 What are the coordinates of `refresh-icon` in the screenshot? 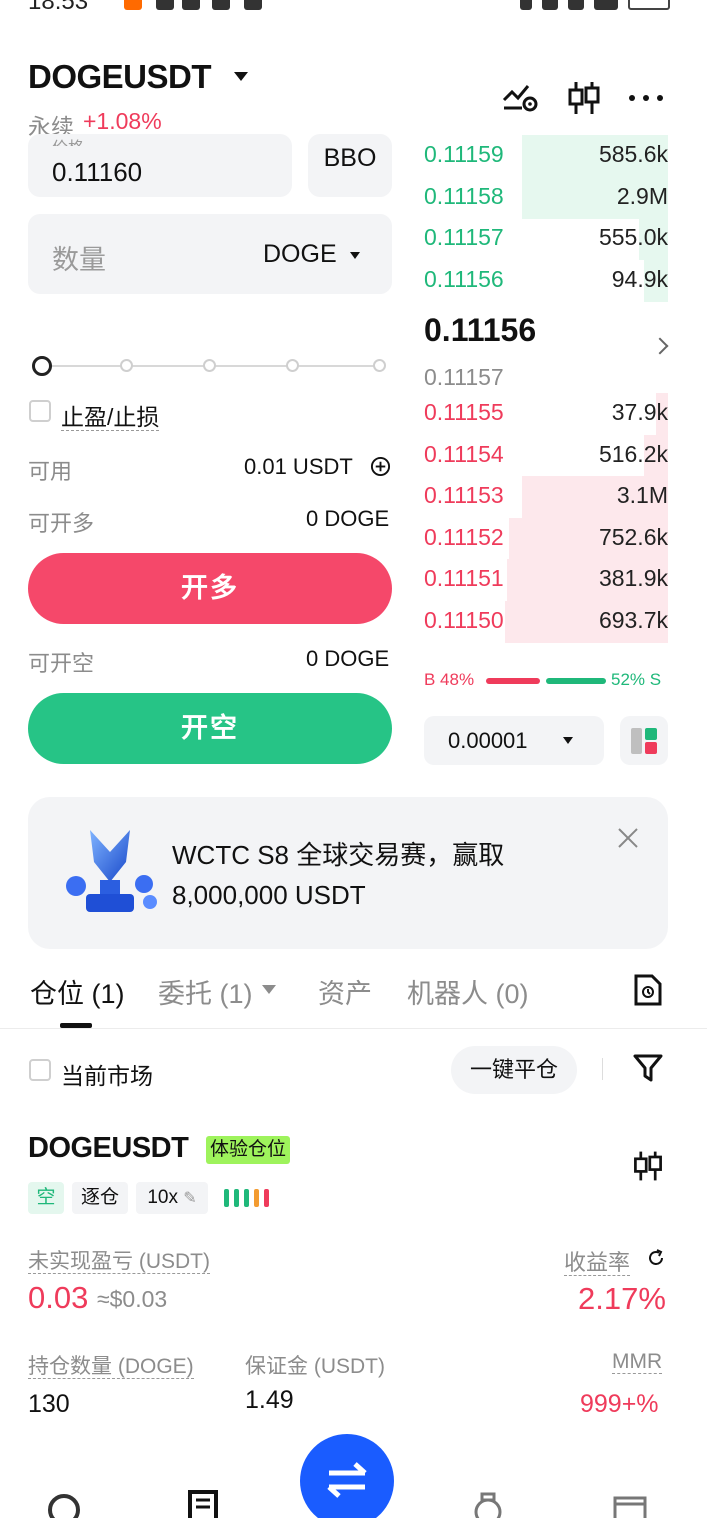 It's located at (656, 1258).